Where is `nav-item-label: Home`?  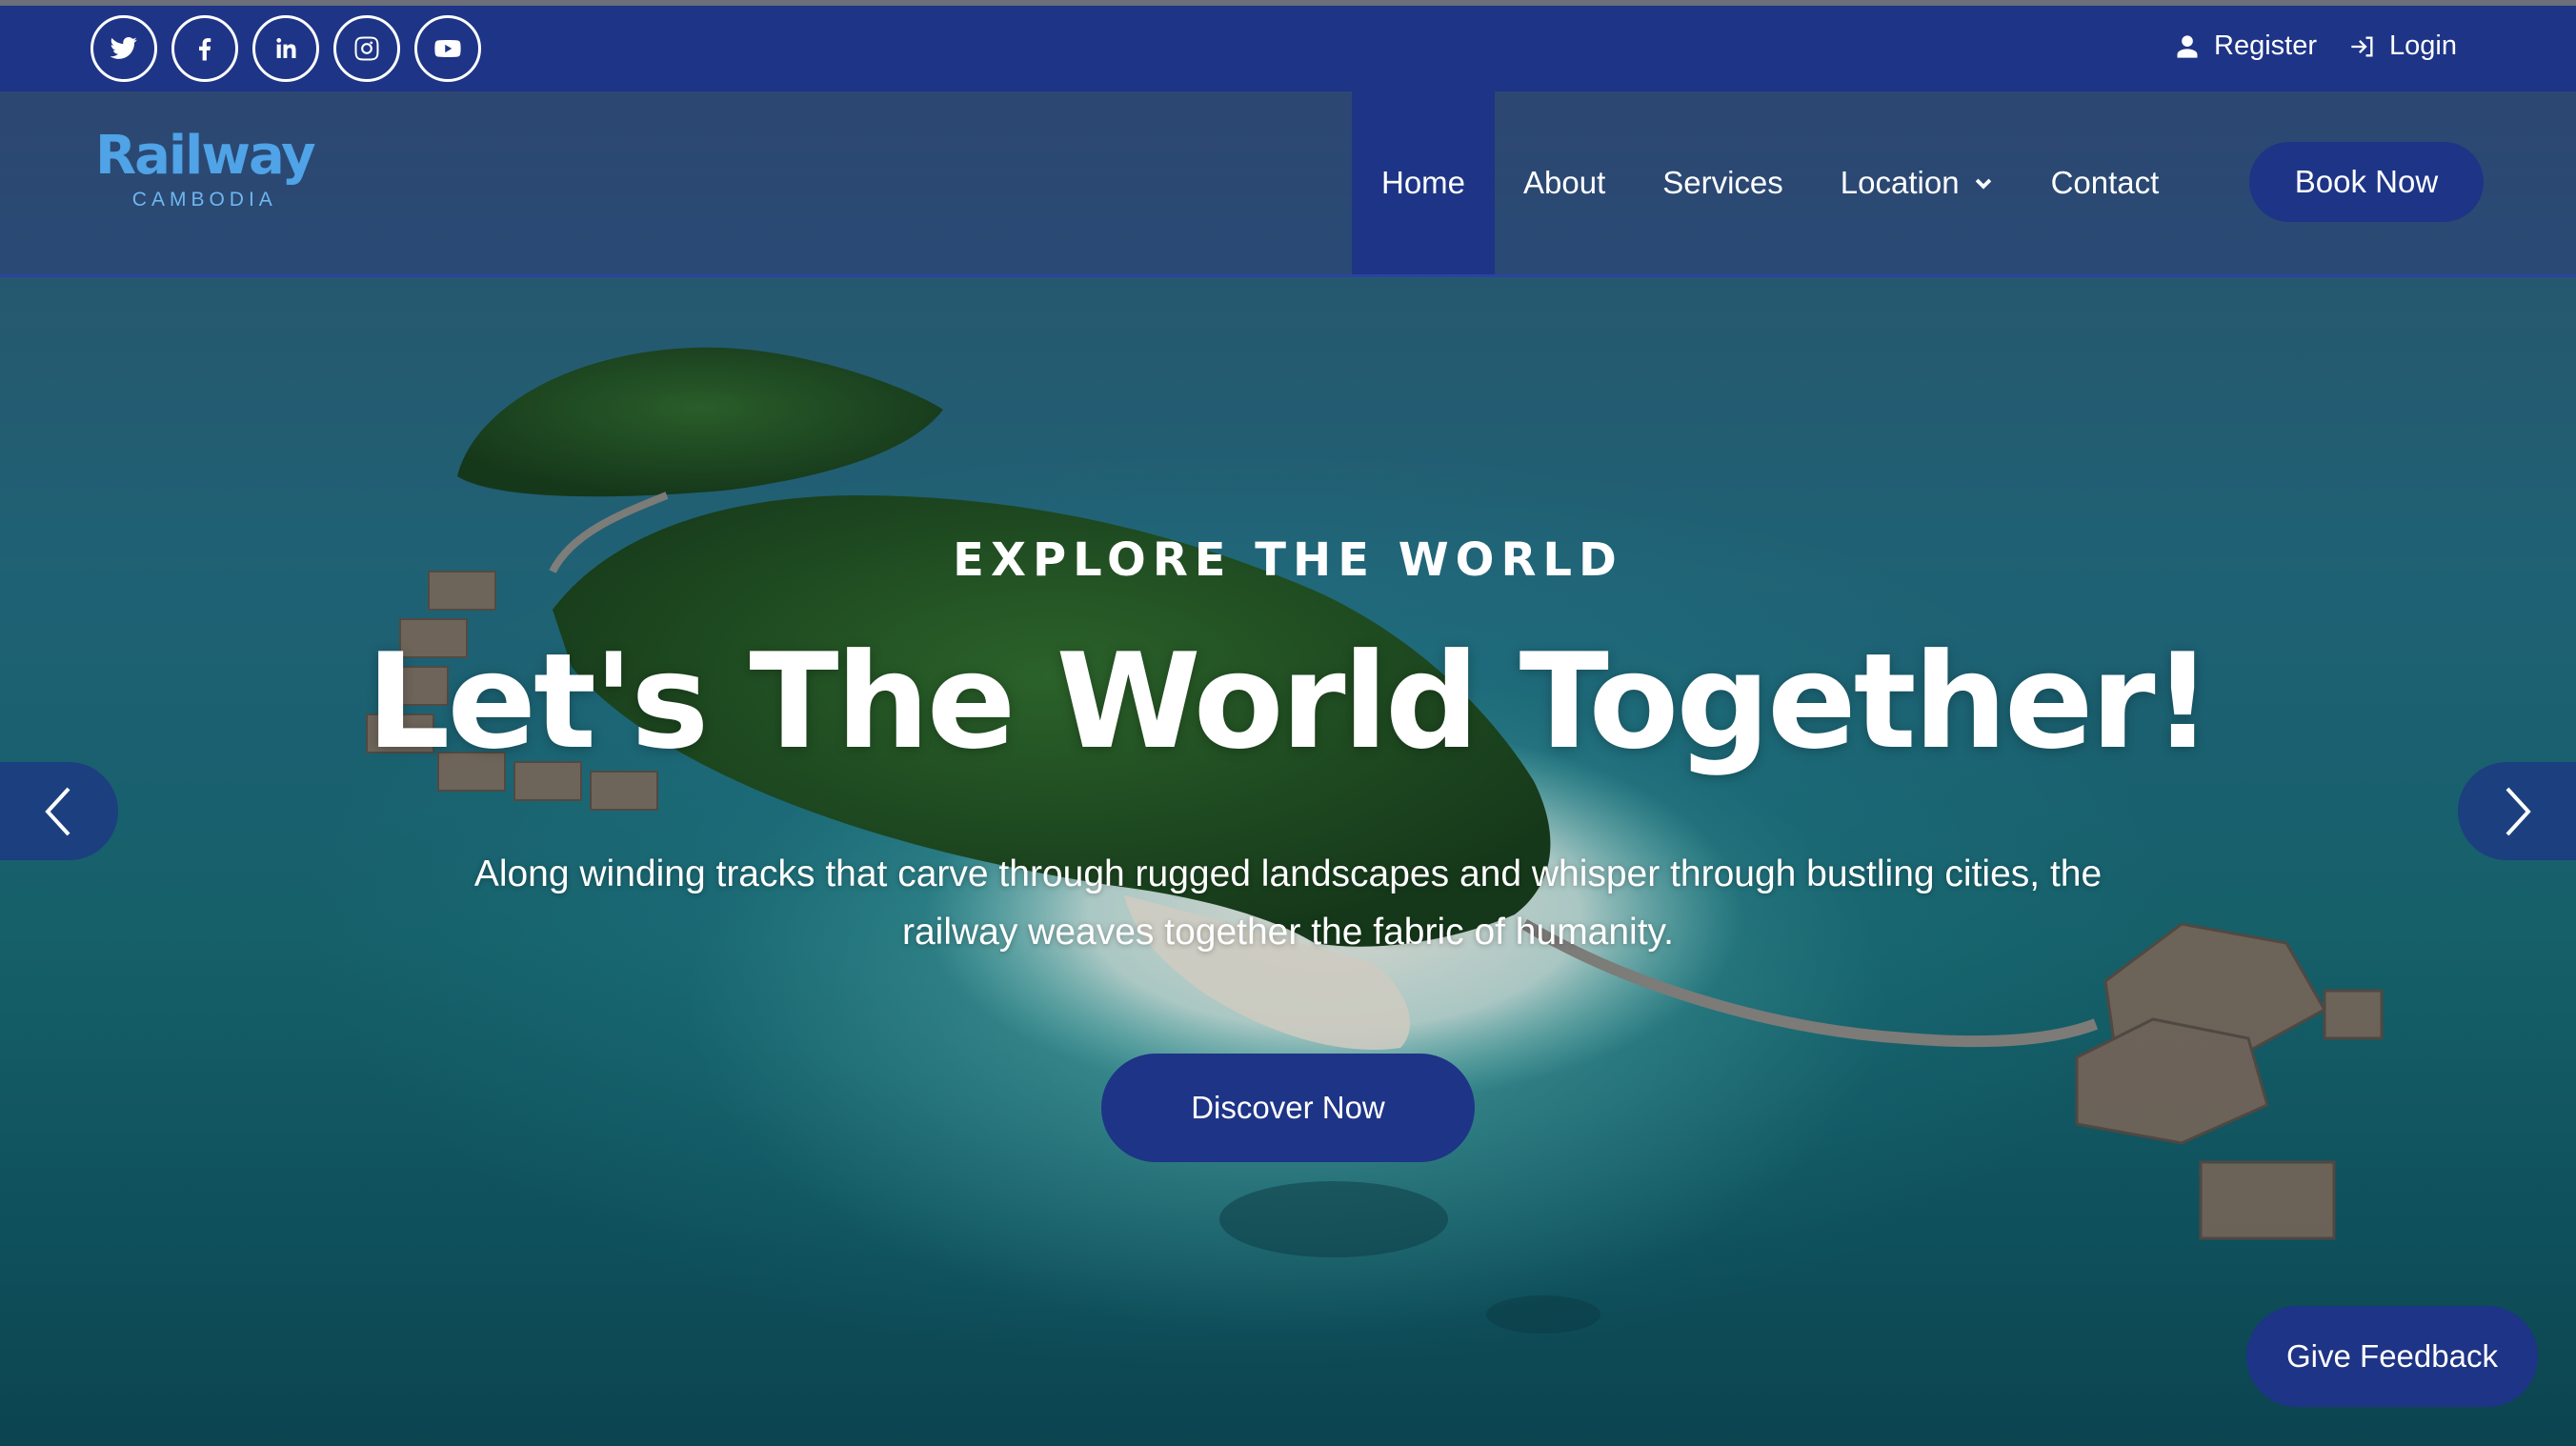 nav-item-label: Home is located at coordinates (1423, 183).